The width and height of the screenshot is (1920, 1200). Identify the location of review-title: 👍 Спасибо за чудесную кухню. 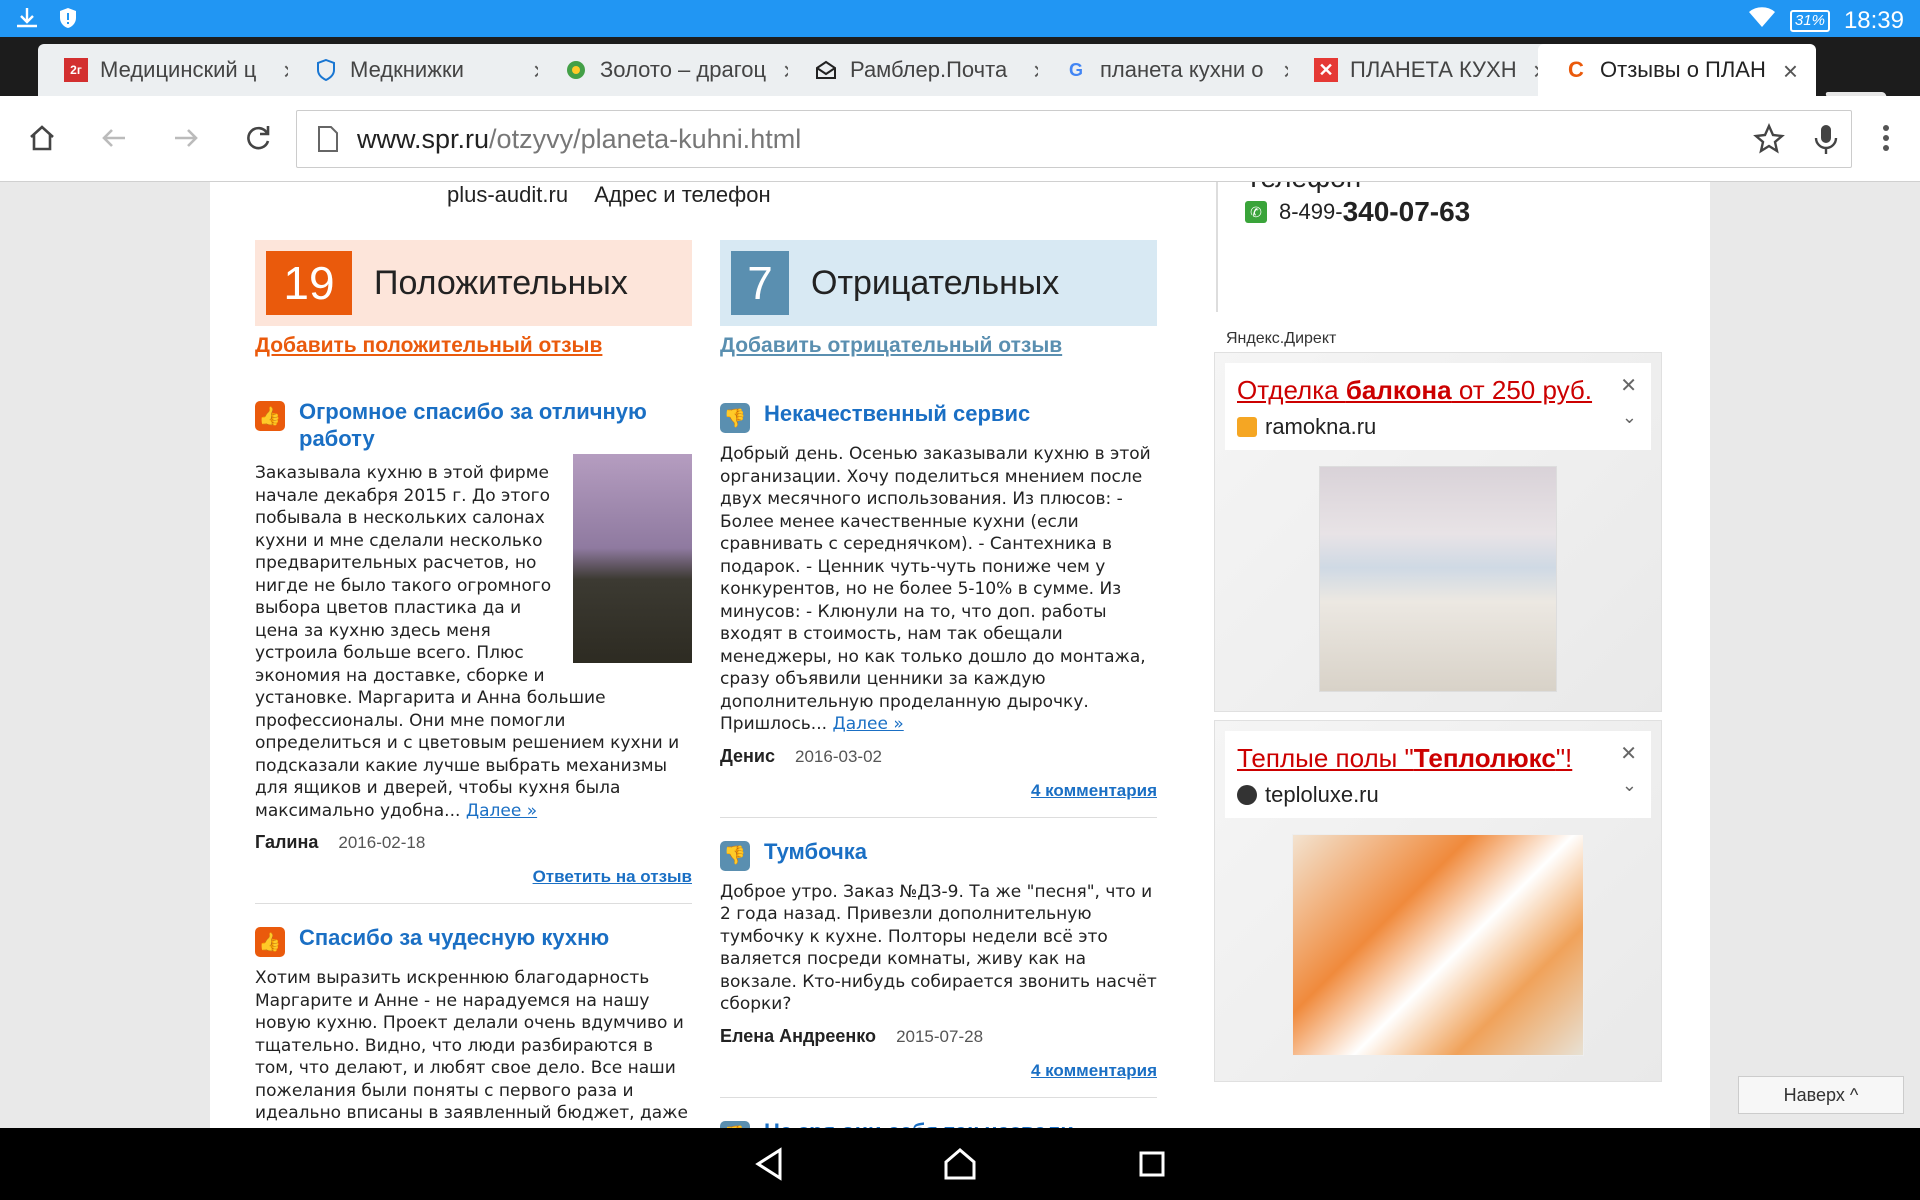
(473, 940).